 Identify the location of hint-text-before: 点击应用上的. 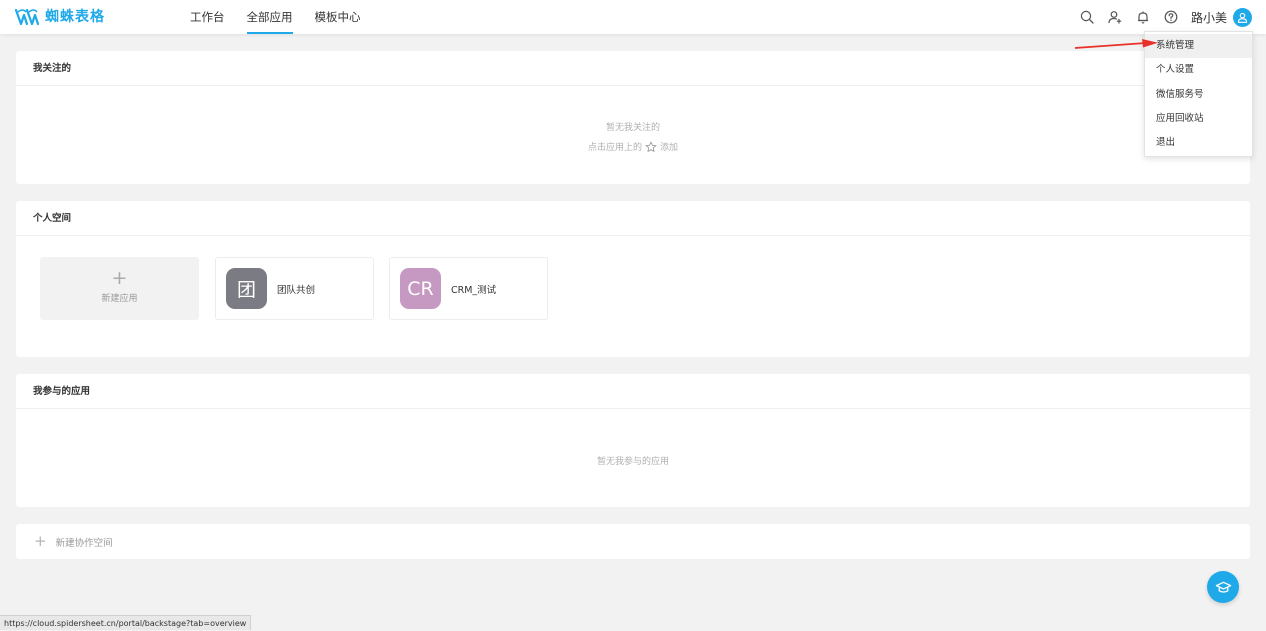
(615, 146).